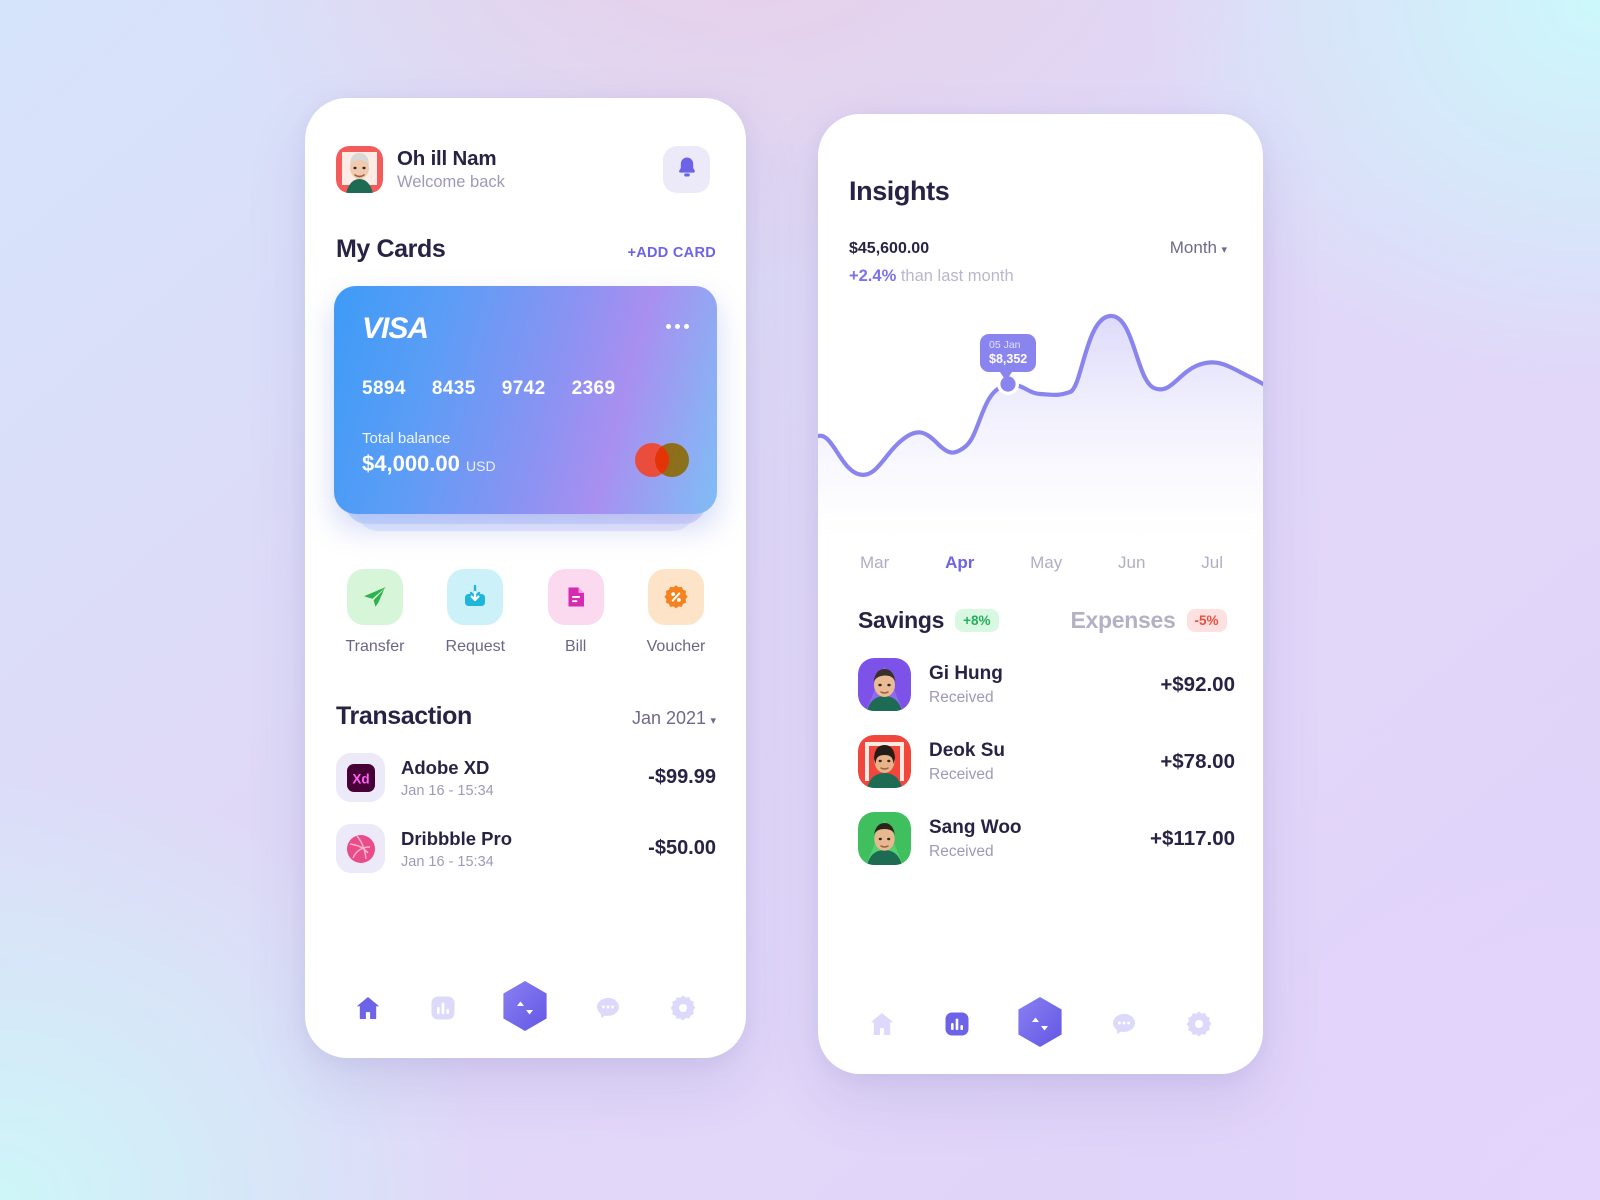 The height and width of the screenshot is (1200, 1600). I want to click on contact-name: Gi Hung, so click(966, 673).